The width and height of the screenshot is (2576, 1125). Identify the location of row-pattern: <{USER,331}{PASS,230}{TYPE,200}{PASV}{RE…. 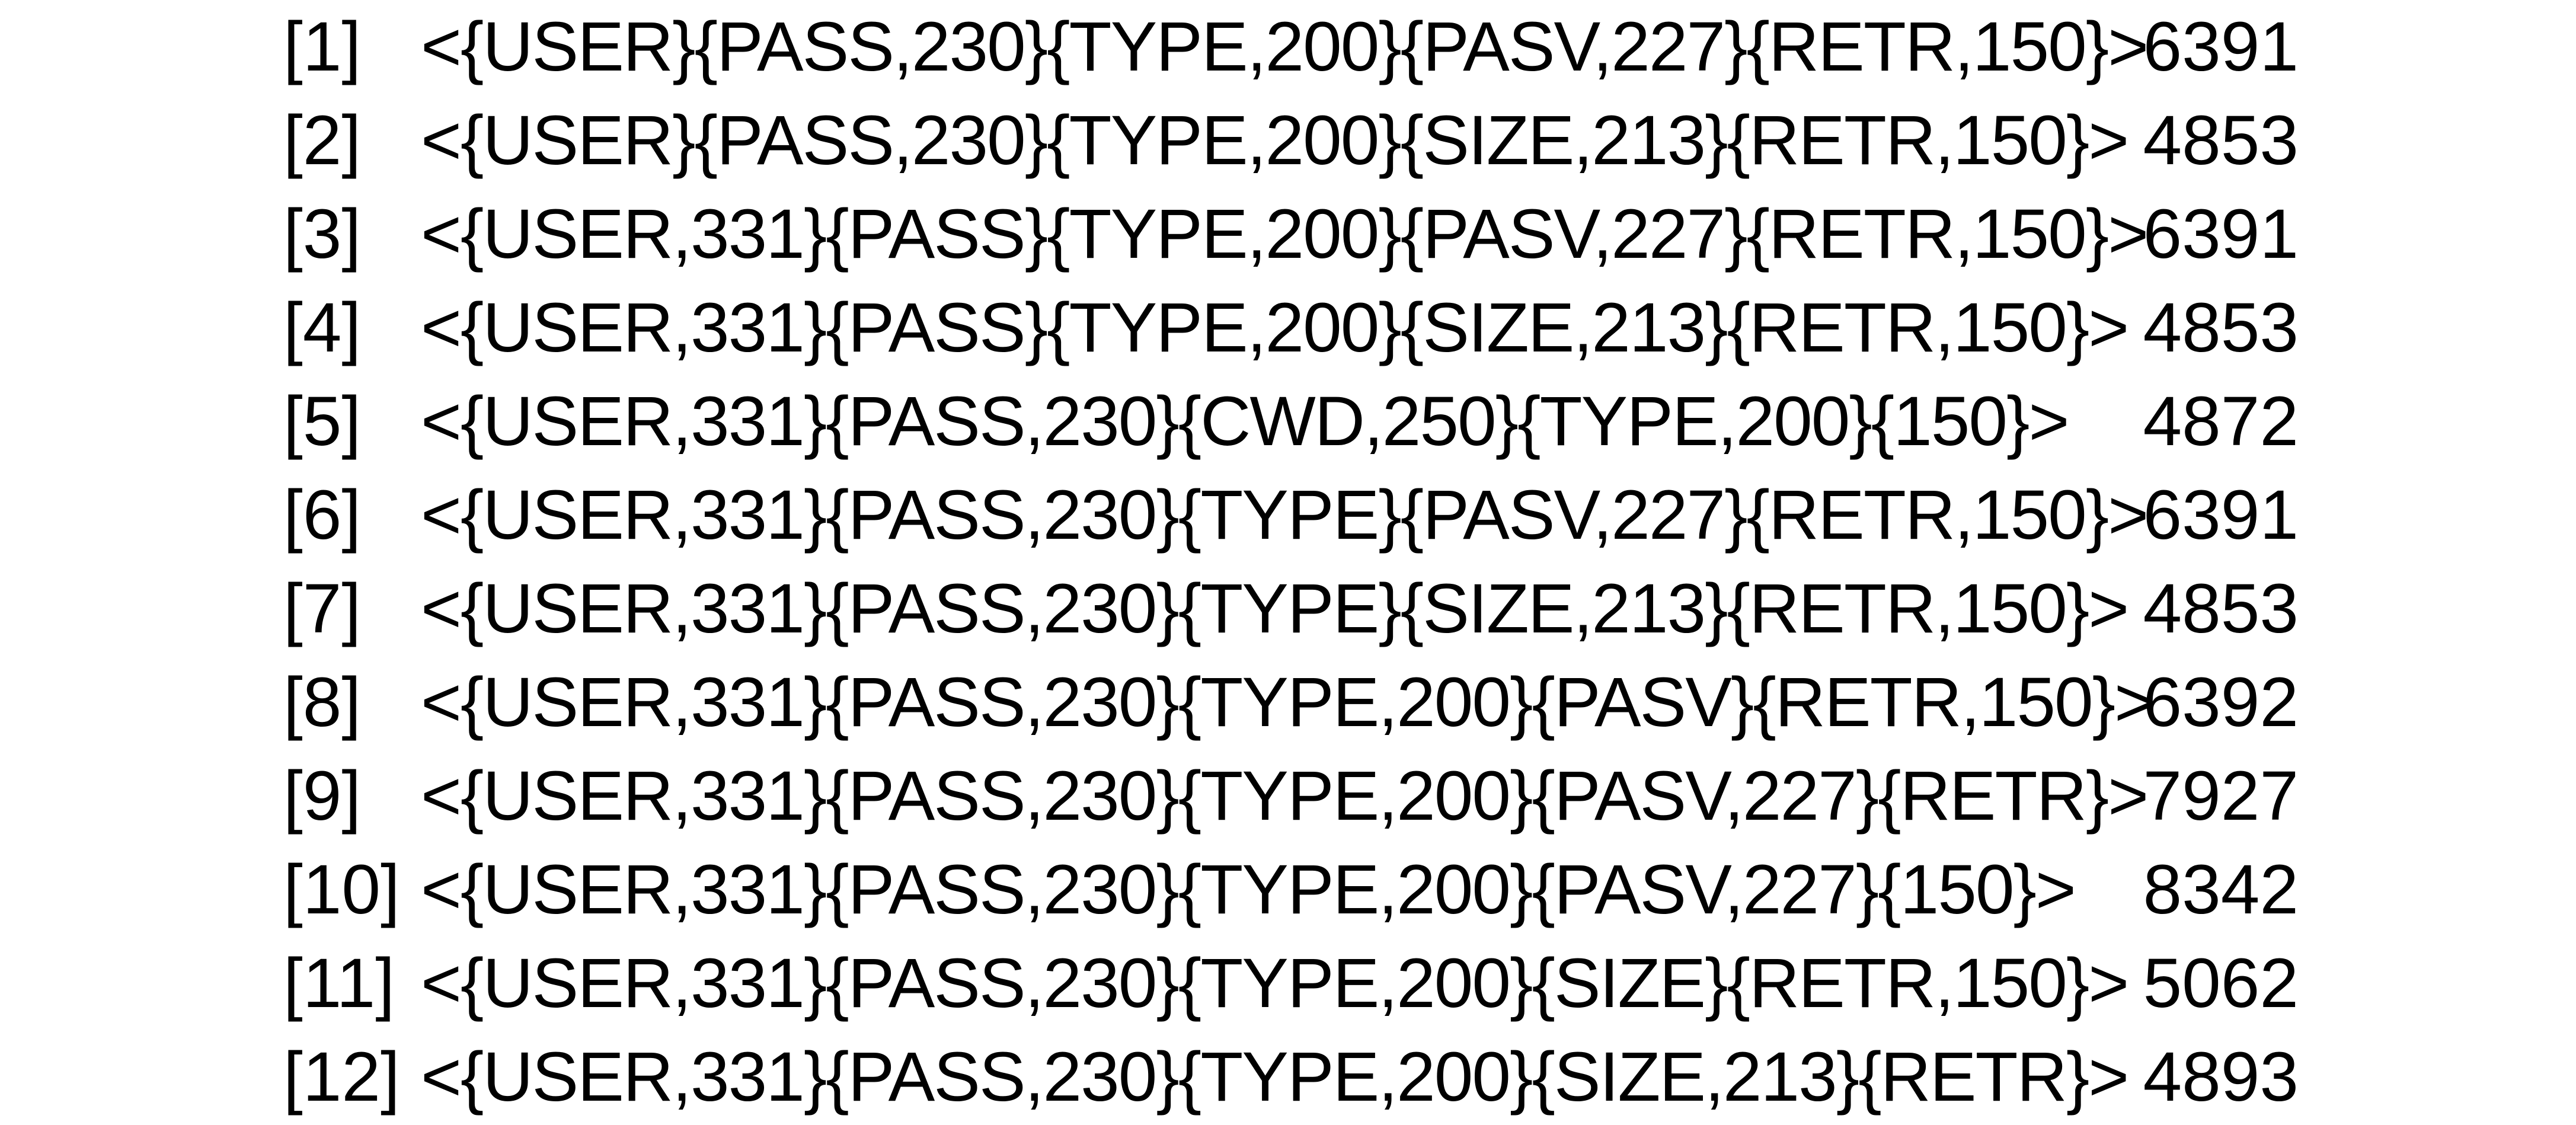
(1288, 702).